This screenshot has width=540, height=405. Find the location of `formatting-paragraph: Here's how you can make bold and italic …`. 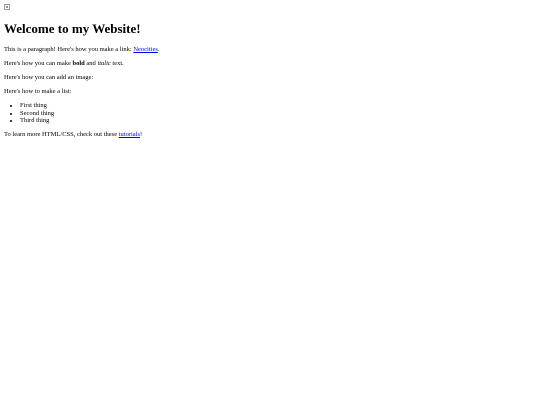

formatting-paragraph: Here's how you can make bold and italic … is located at coordinates (270, 63).